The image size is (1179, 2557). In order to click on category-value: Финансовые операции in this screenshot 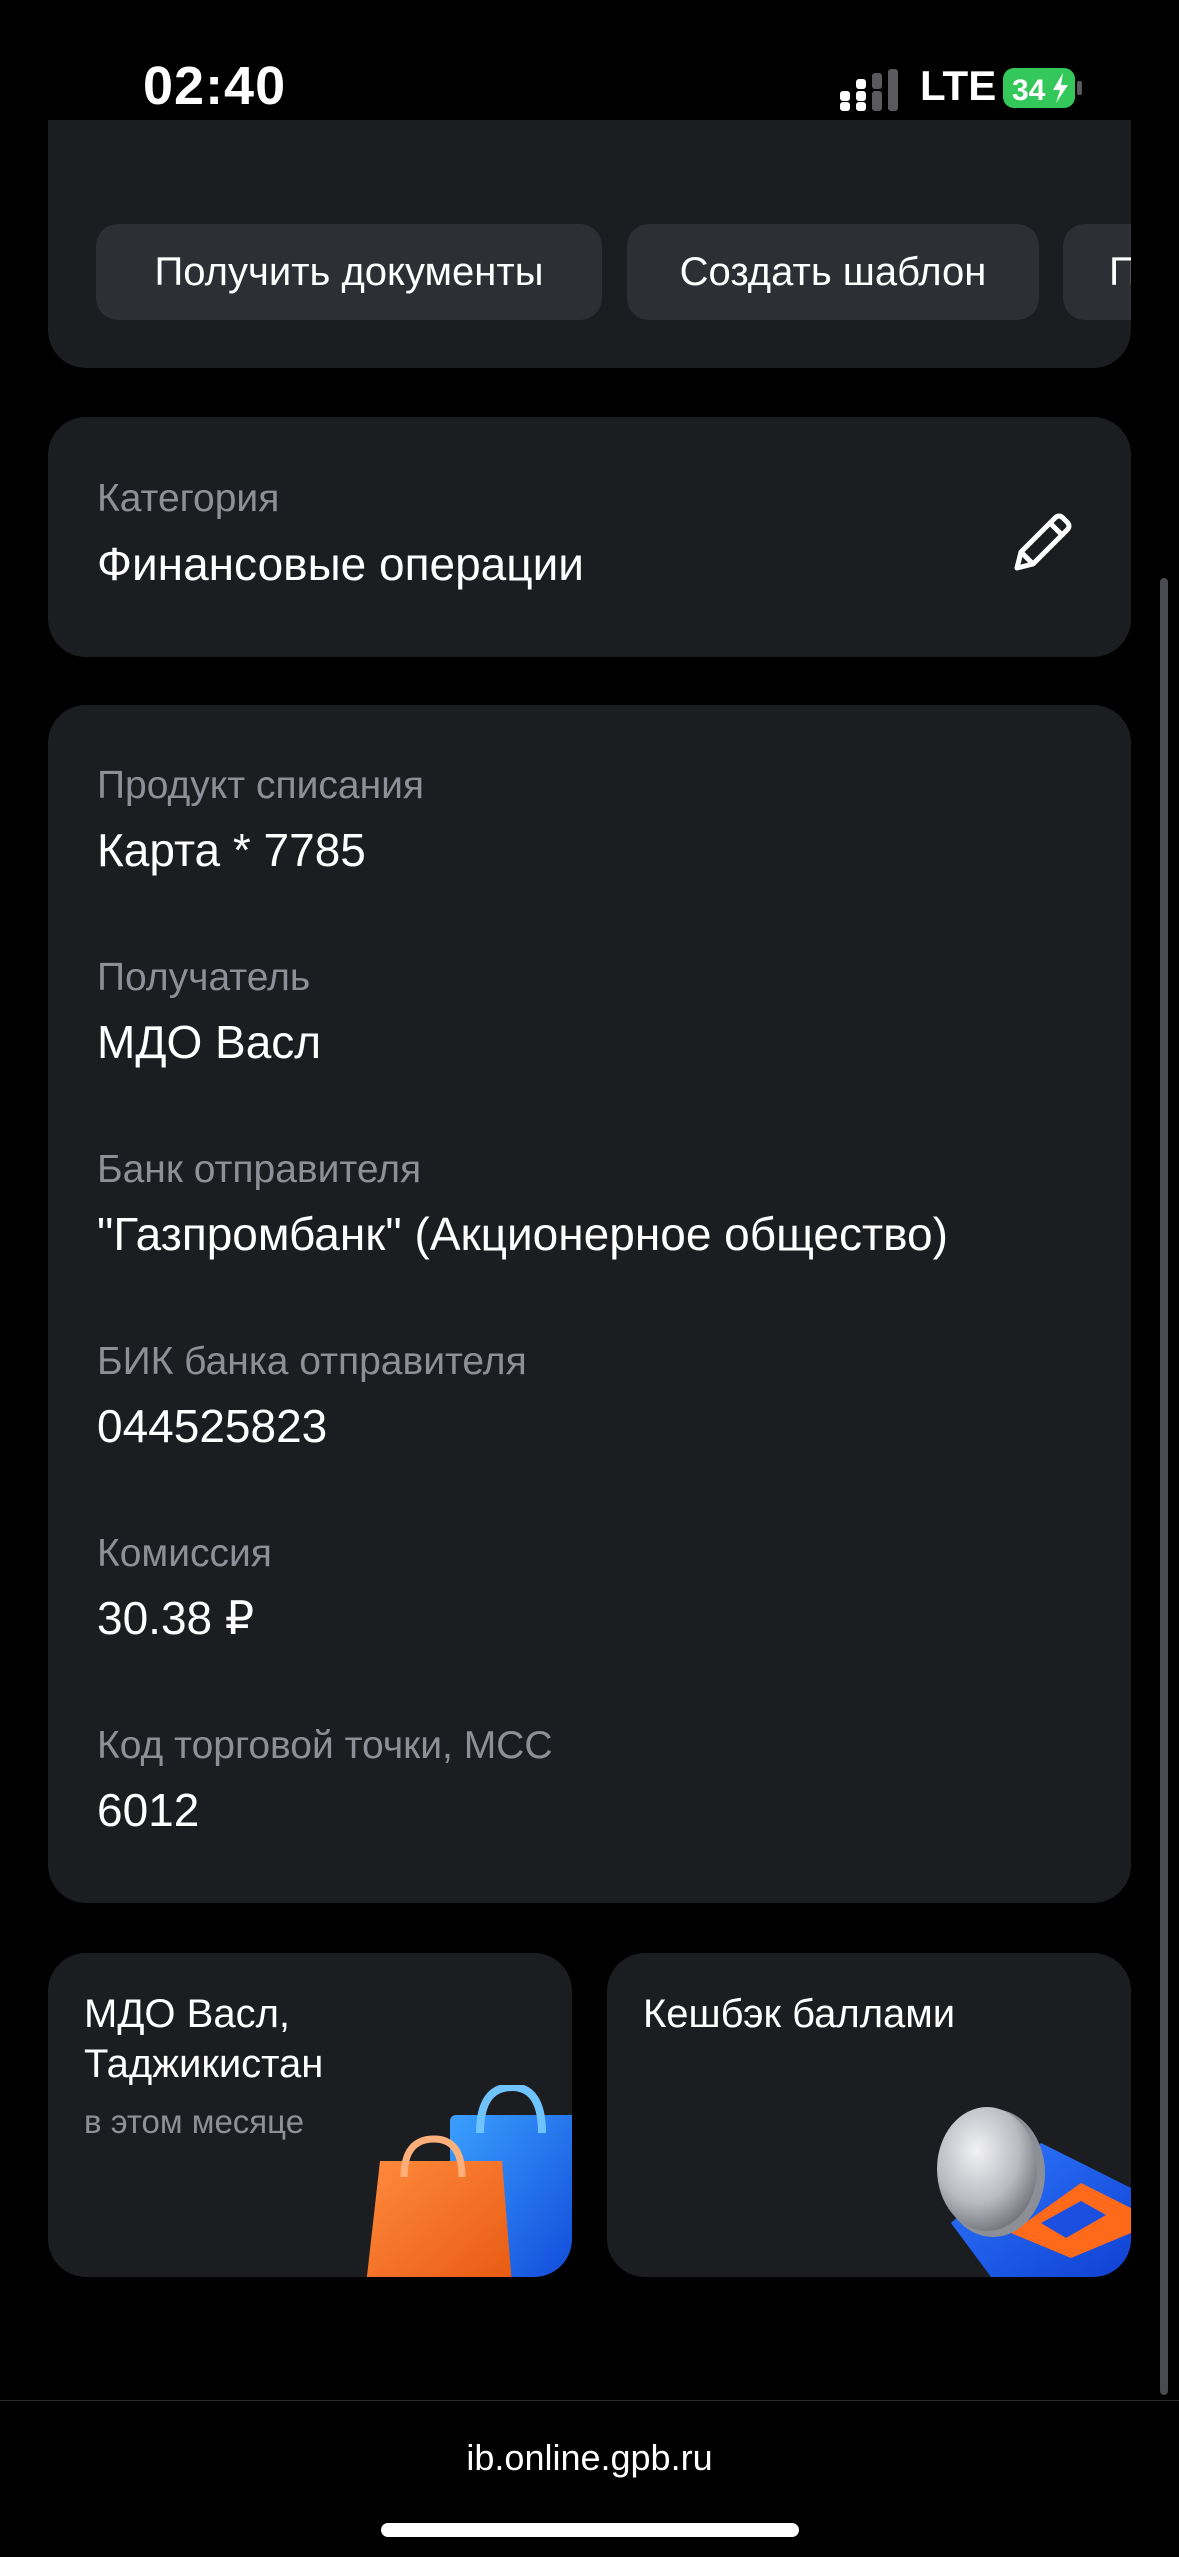, I will do `click(340, 564)`.